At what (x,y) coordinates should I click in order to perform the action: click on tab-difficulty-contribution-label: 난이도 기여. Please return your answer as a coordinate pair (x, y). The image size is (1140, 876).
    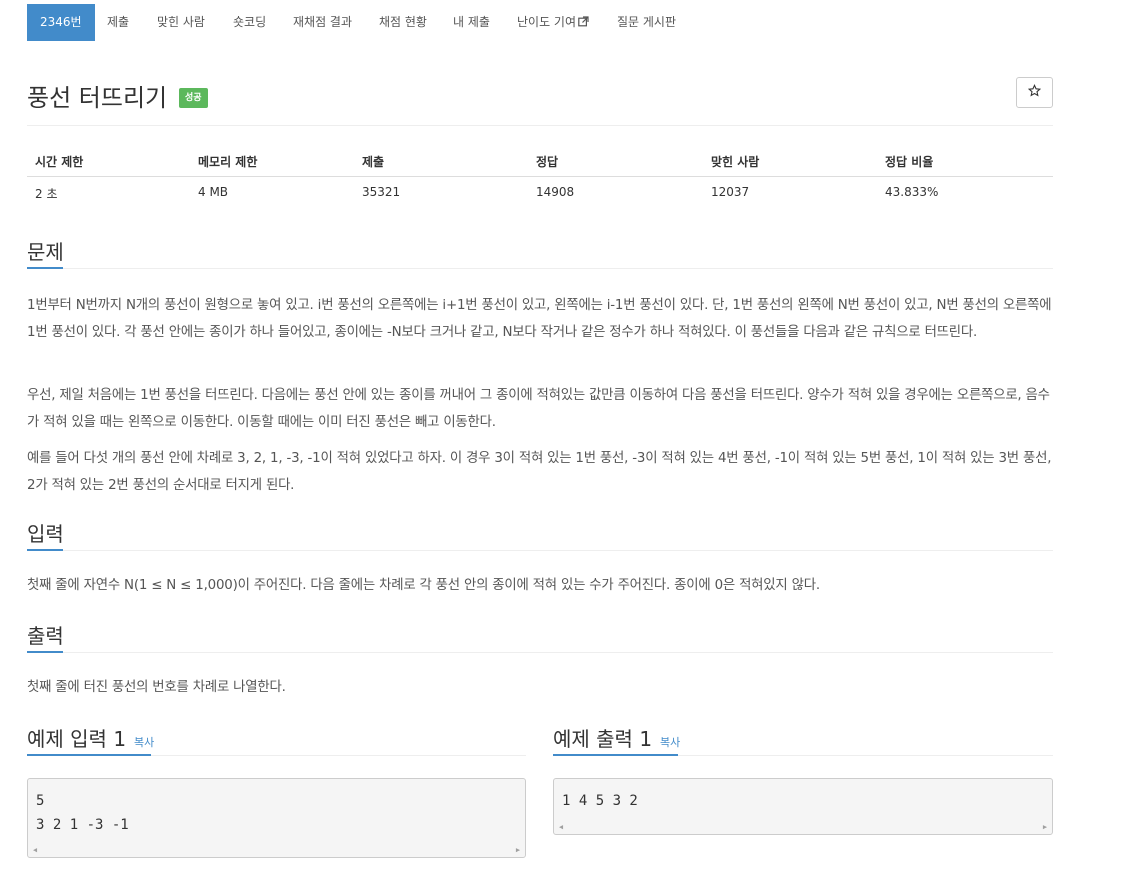
    Looking at the image, I should click on (547, 22).